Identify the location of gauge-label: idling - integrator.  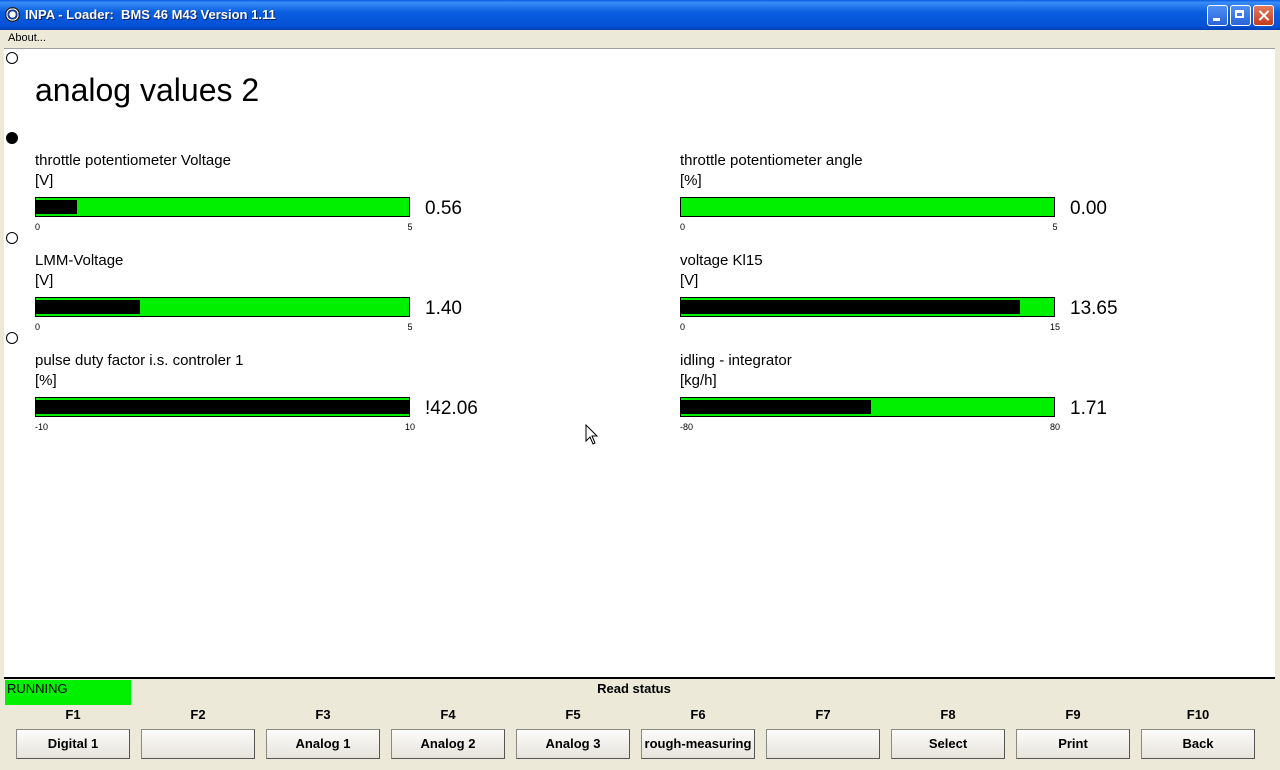
(736, 360).